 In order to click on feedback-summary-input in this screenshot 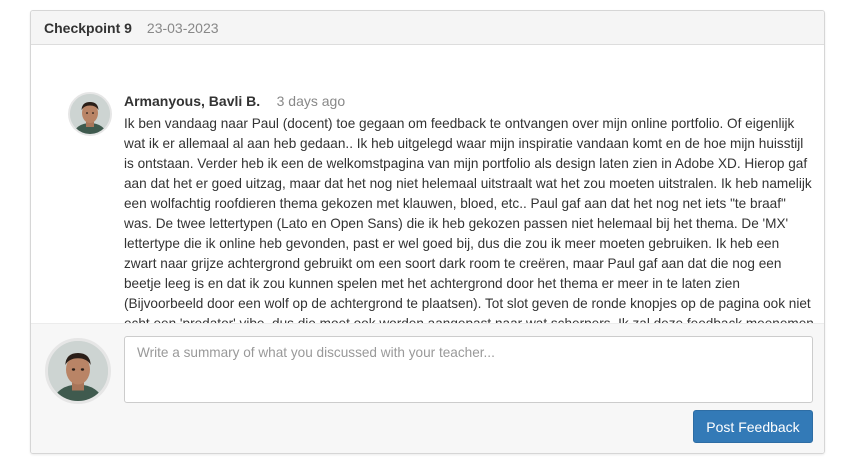, I will do `click(468, 369)`.